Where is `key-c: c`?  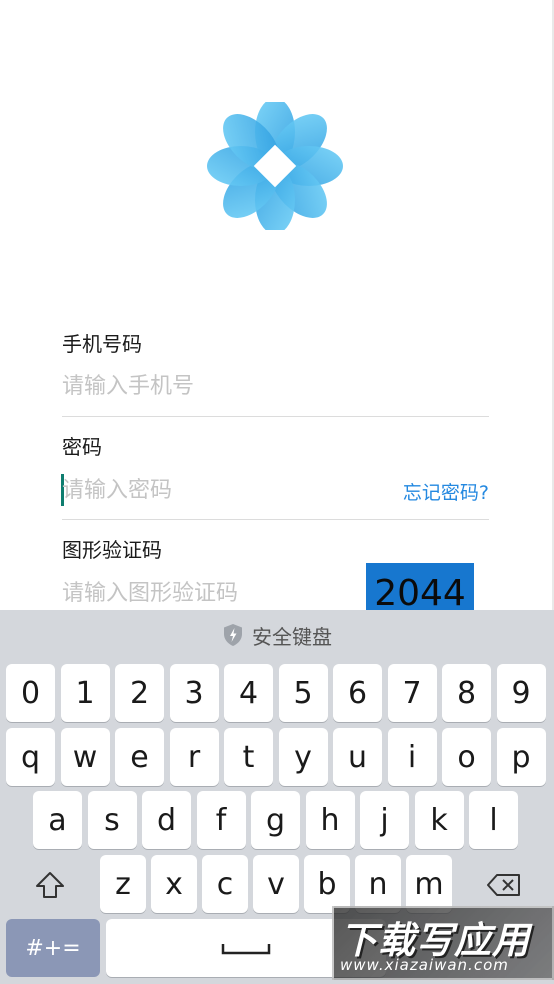 key-c: c is located at coordinates (225, 884).